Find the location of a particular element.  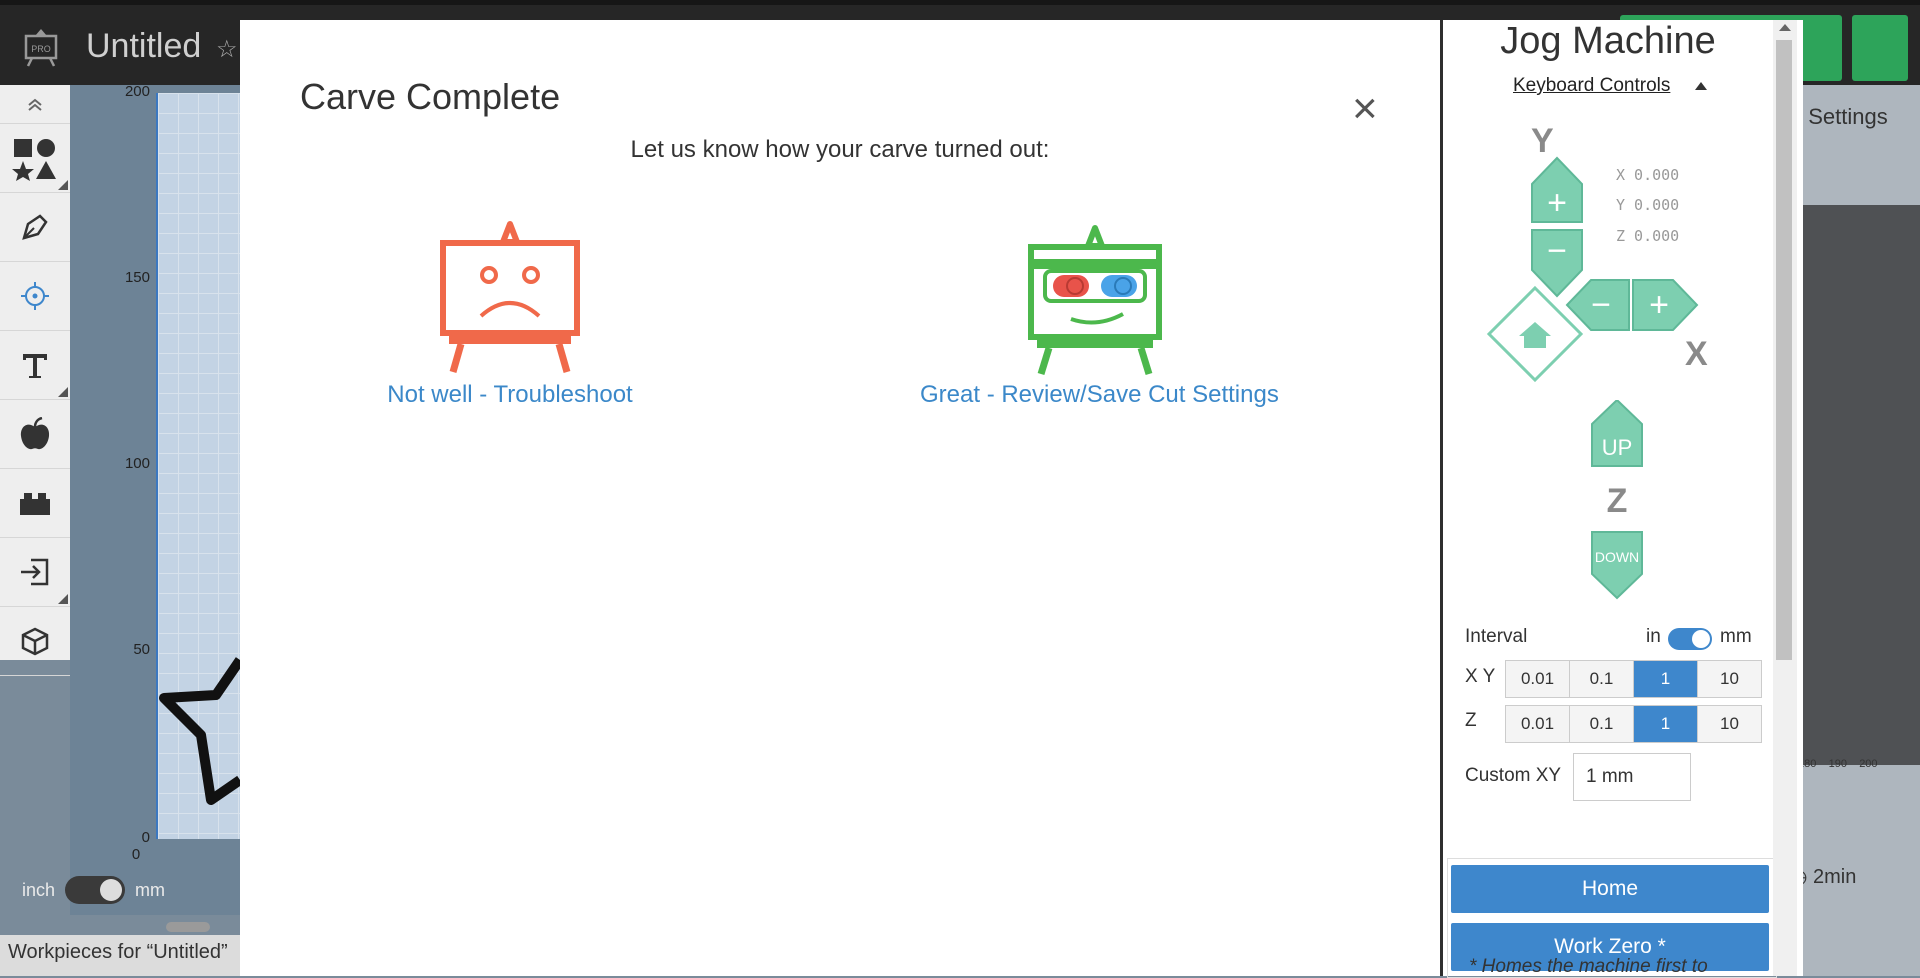

home-xy-button is located at coordinates (1535, 334).